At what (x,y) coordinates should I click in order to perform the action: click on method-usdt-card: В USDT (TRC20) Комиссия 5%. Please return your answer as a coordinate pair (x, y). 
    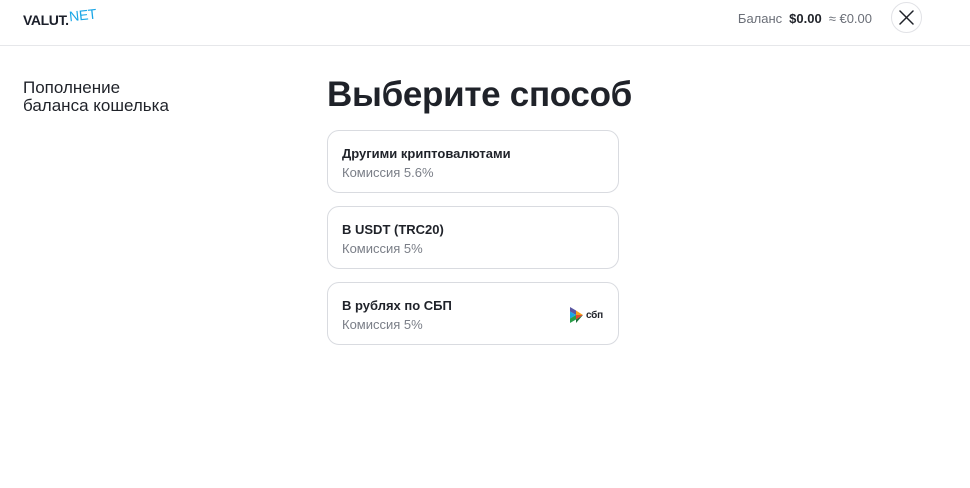
    Looking at the image, I should click on (473, 237).